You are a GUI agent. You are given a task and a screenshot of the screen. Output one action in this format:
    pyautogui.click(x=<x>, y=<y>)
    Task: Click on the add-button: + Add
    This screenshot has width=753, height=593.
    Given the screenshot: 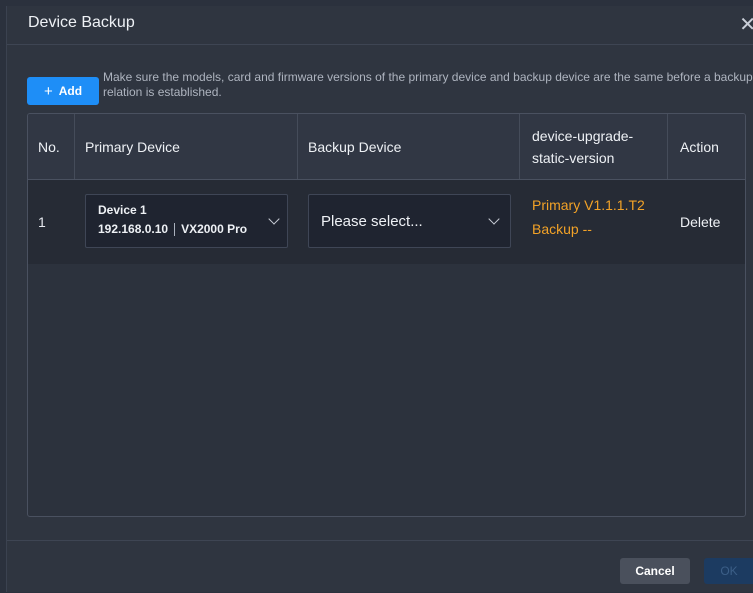 What is the action you would take?
    pyautogui.click(x=63, y=91)
    